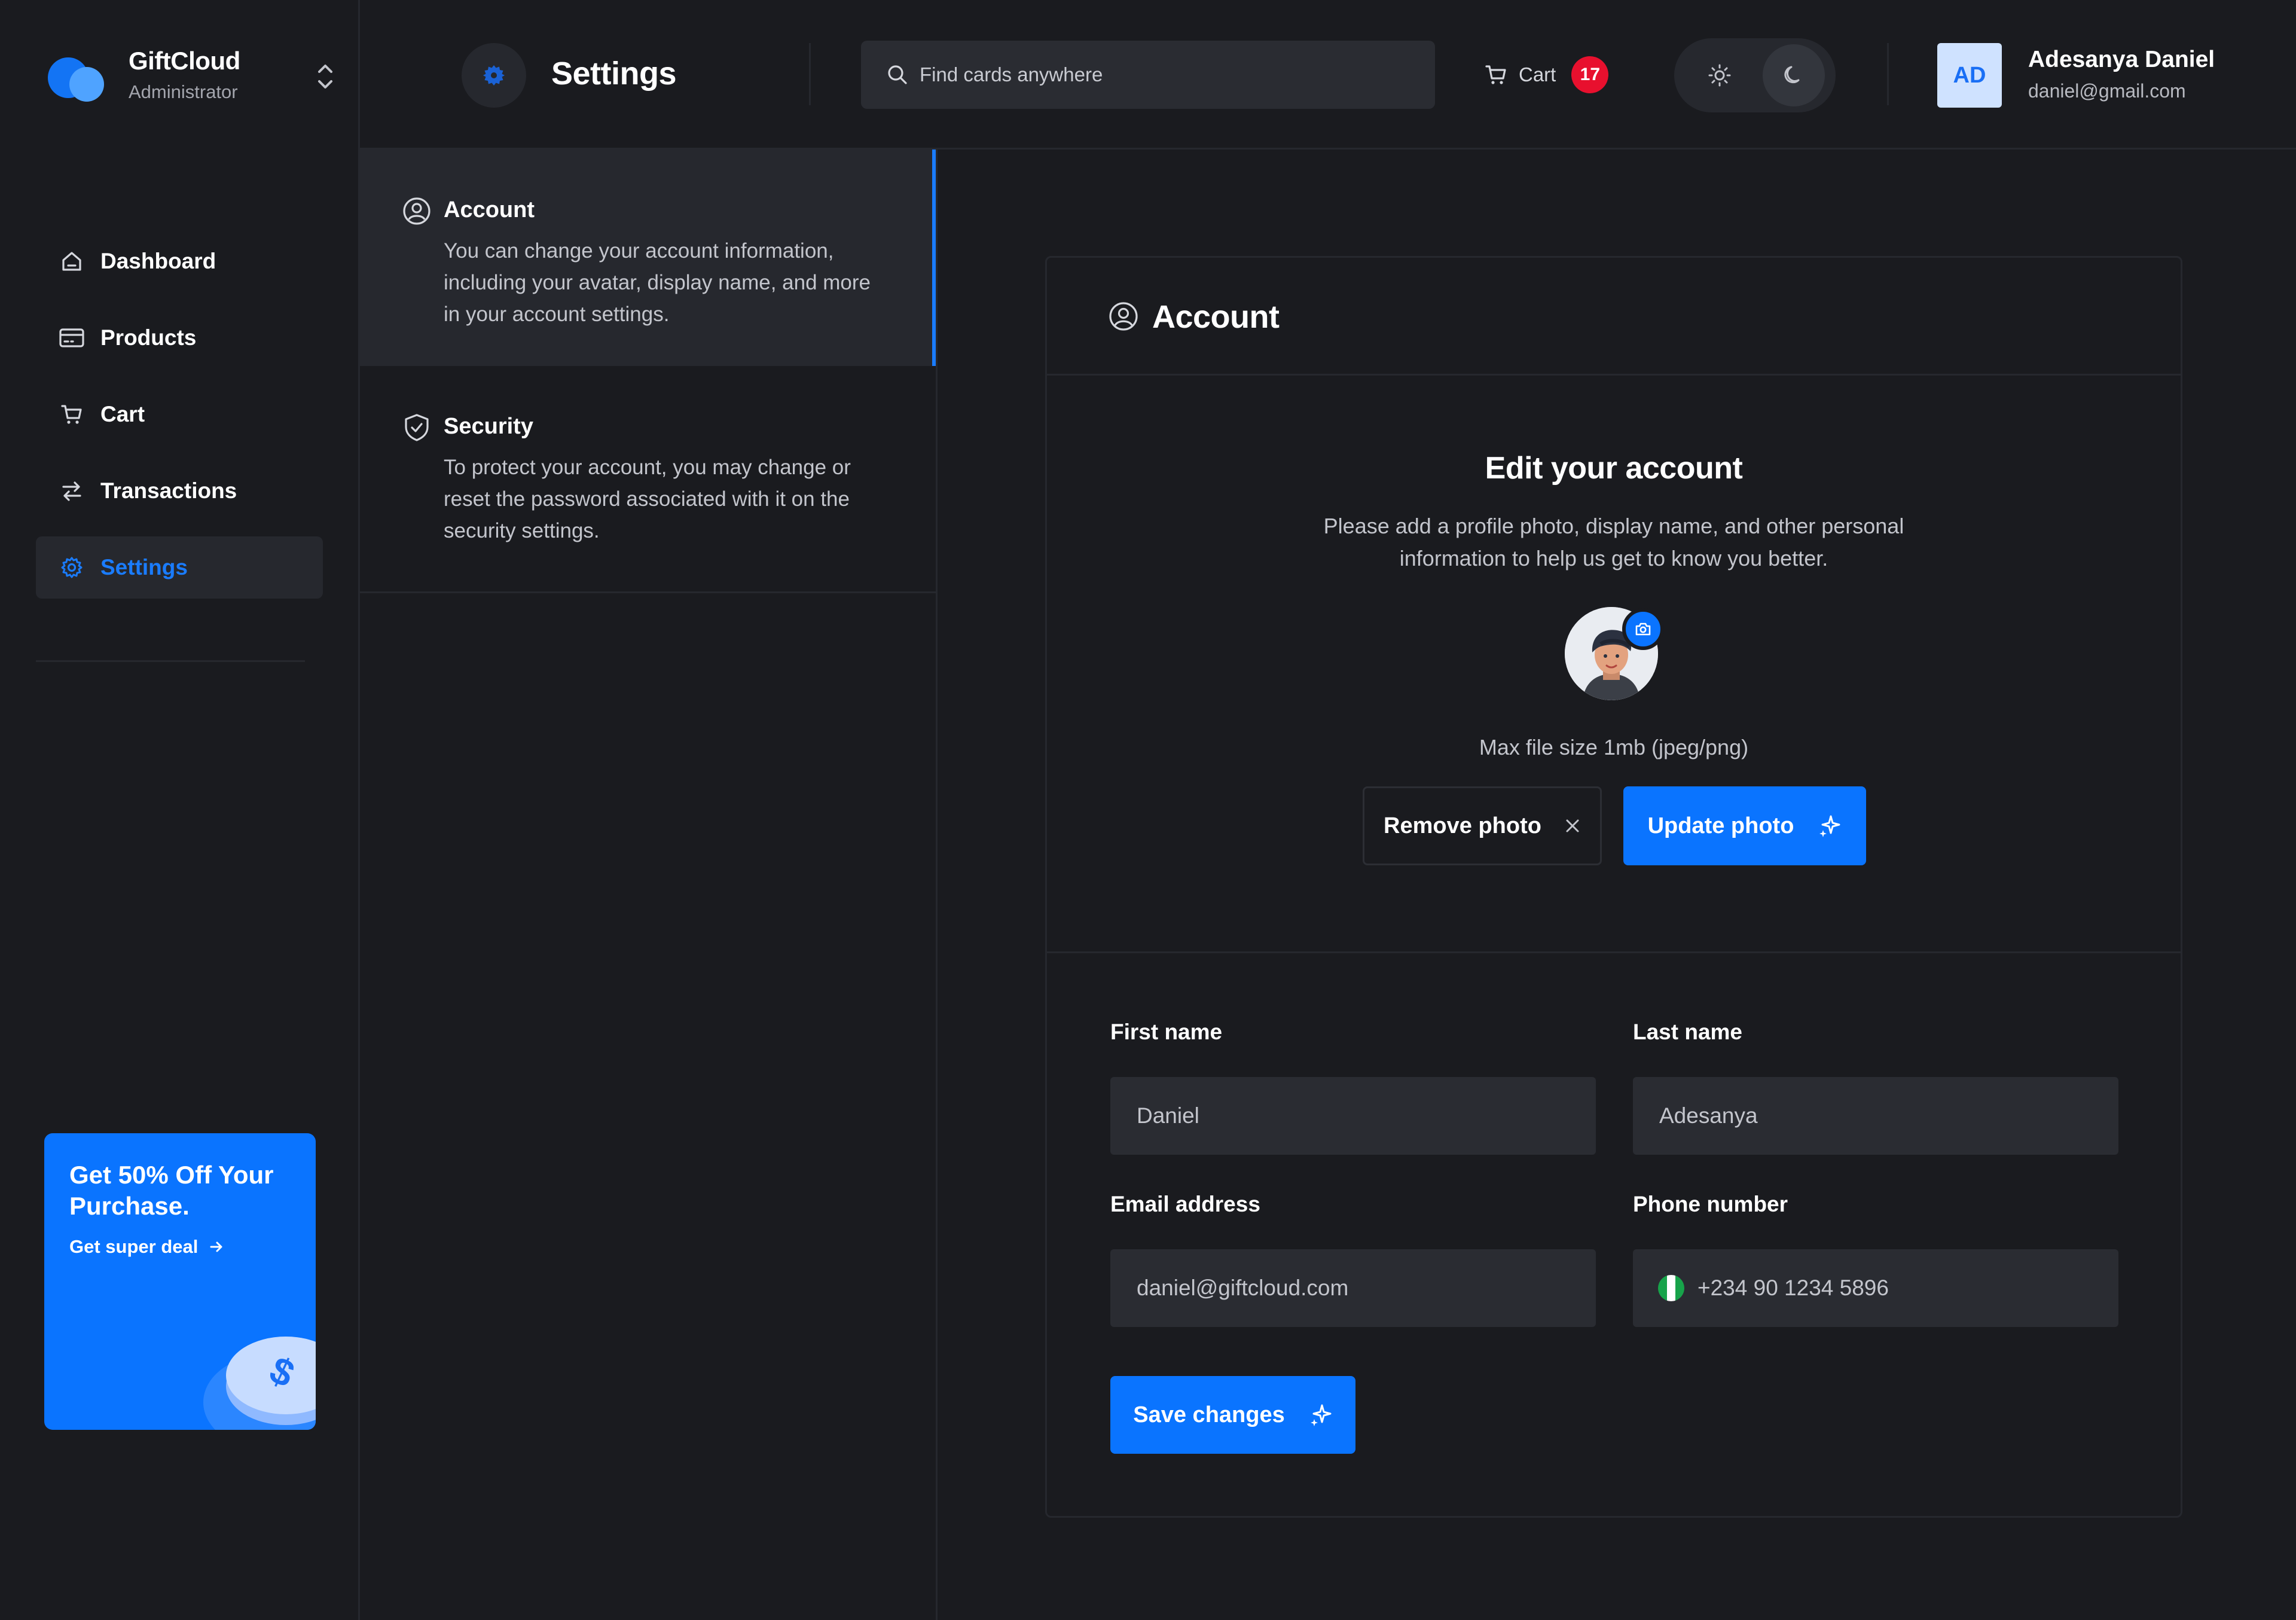 The image size is (2296, 1620). What do you see at coordinates (1614, 469) in the screenshot?
I see `edit-account-title: Edit your account` at bounding box center [1614, 469].